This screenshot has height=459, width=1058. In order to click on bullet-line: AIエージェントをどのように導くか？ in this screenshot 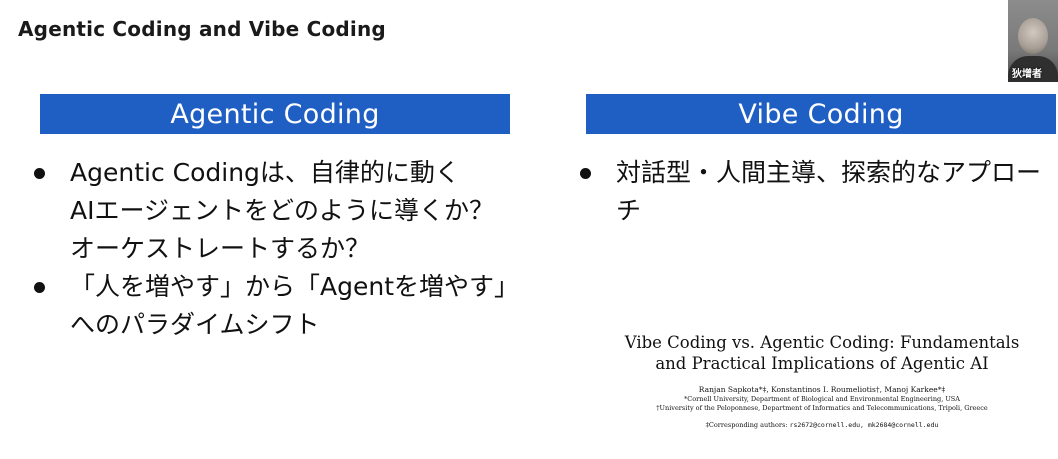, I will do `click(282, 210)`.